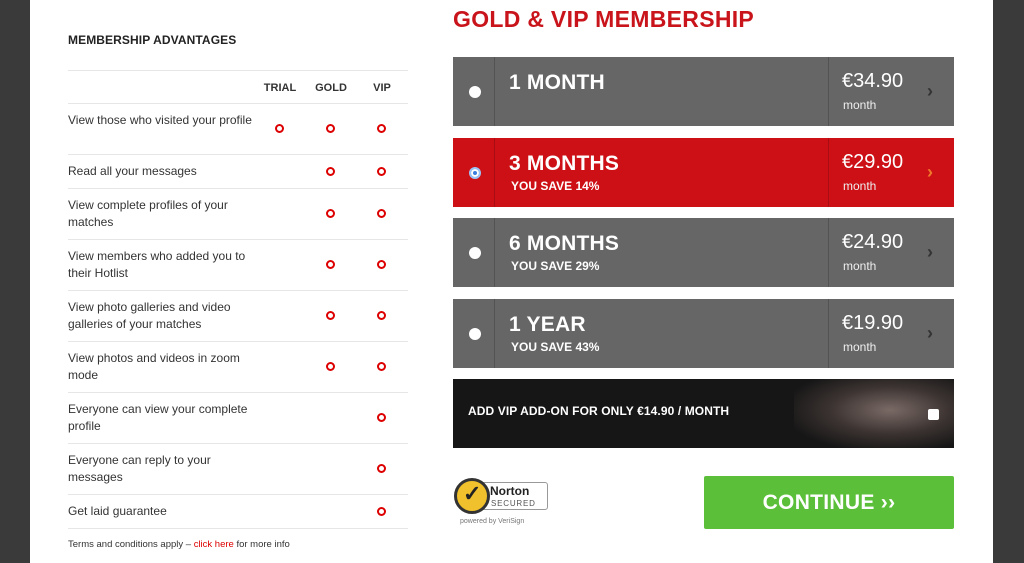 The width and height of the screenshot is (1024, 563). What do you see at coordinates (555, 347) in the screenshot?
I see `plan-savings: YOU SAVE 43%` at bounding box center [555, 347].